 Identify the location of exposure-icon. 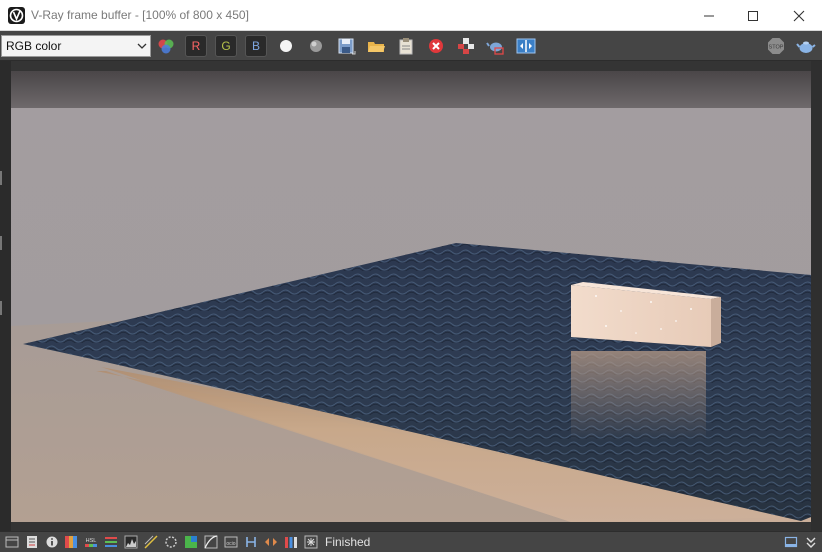
(171, 542).